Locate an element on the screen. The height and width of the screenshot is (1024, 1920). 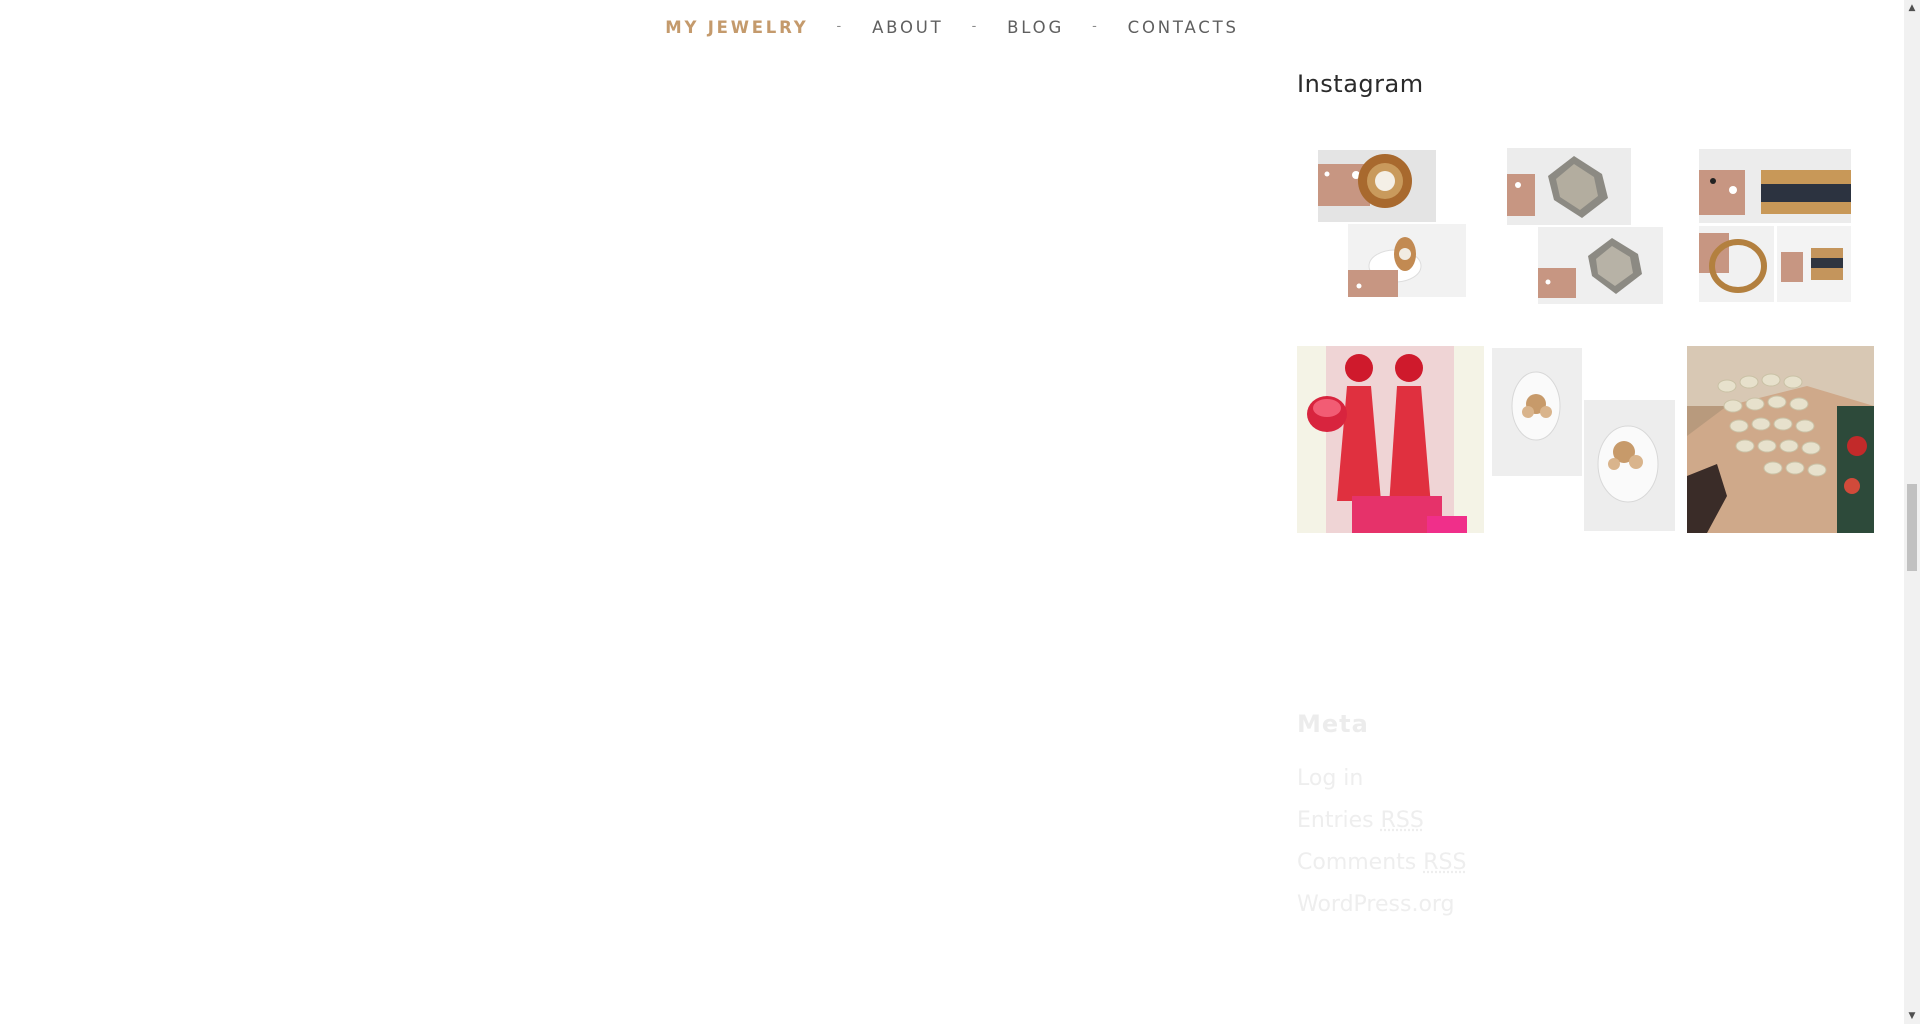
entries-label: Entries is located at coordinates (1335, 820).